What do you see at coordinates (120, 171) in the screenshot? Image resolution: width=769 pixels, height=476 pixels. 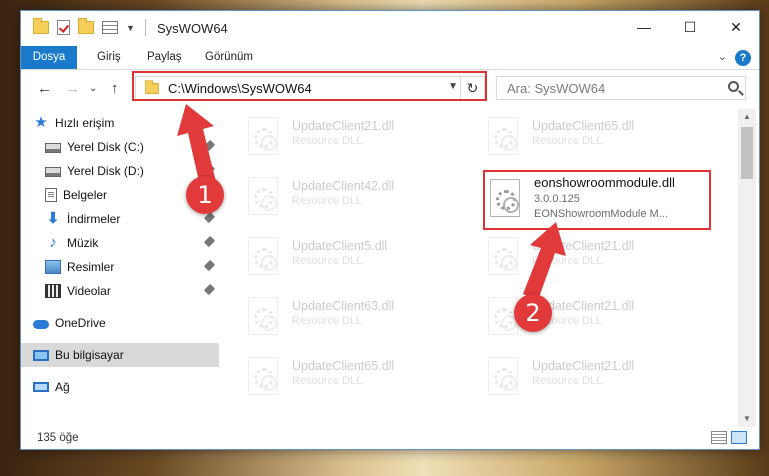 I see `sidebar-item-local-disk-d: Yerel Disk (D:)` at bounding box center [120, 171].